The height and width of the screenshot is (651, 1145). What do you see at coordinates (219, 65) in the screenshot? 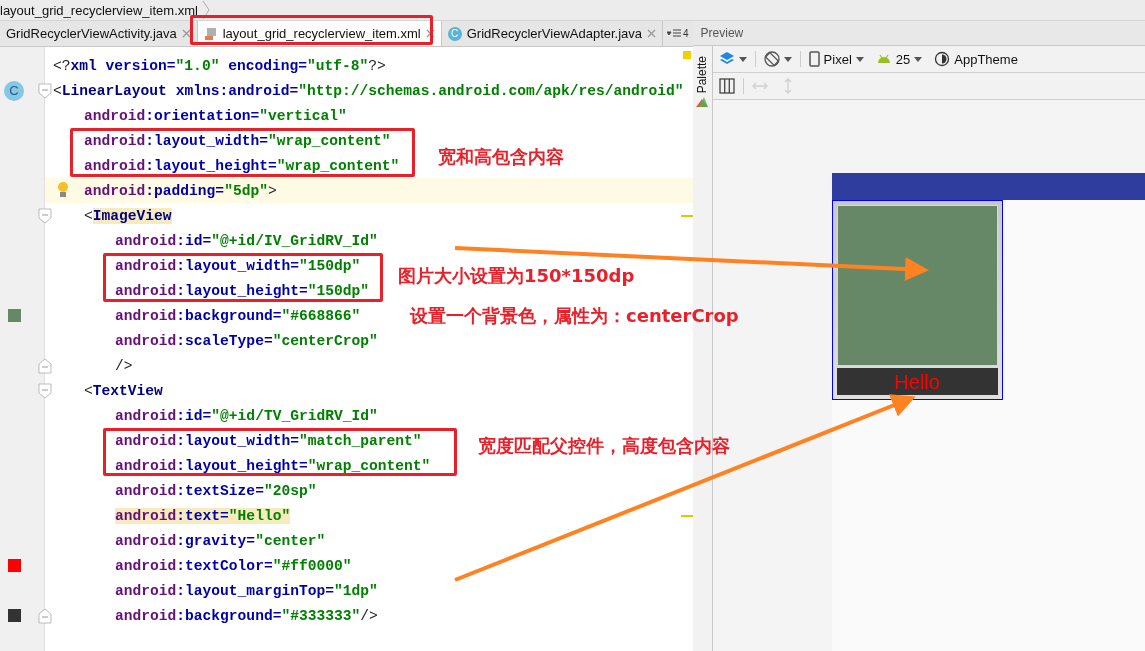
I see `code-line: <?xml version="1.0" encoding="utf-8"?>` at bounding box center [219, 65].